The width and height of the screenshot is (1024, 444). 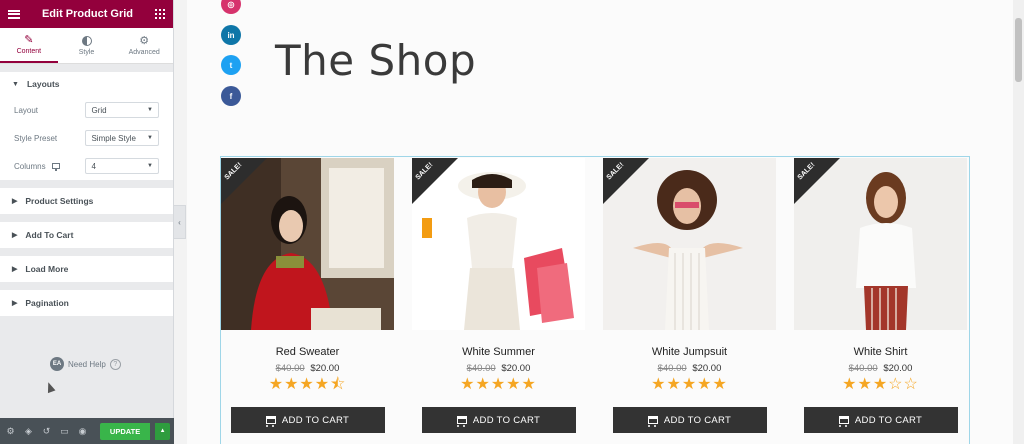 I want to click on page-scrollbar, so click(x=1018, y=222).